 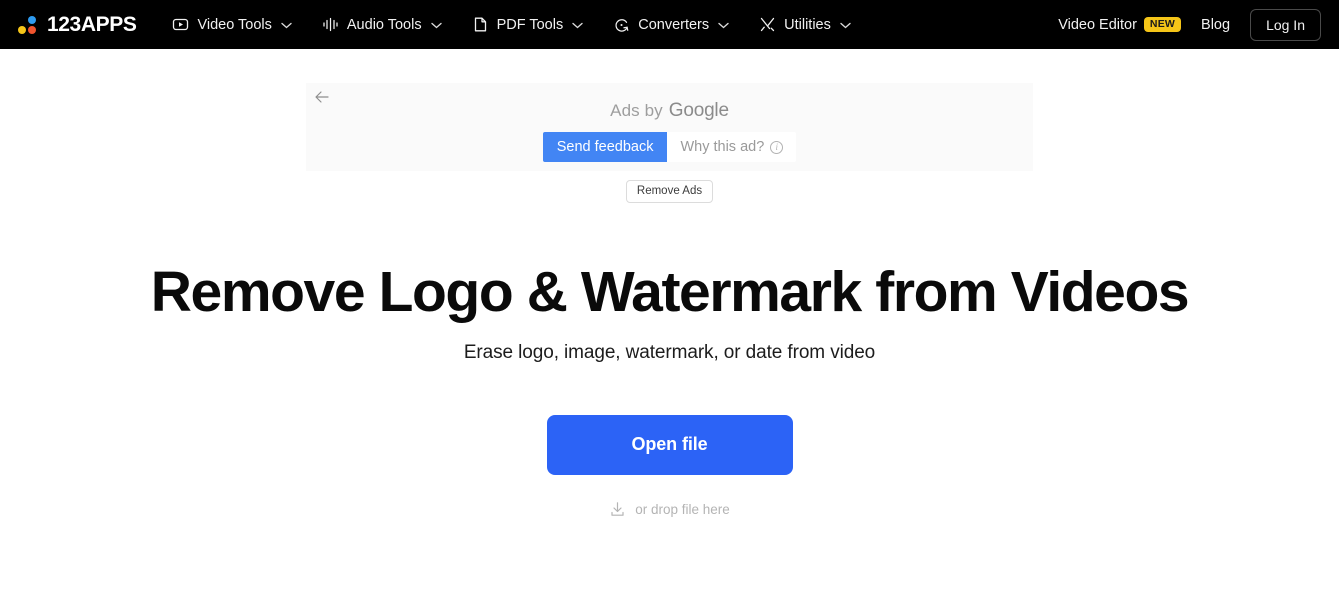 I want to click on download-icon, so click(x=617, y=509).